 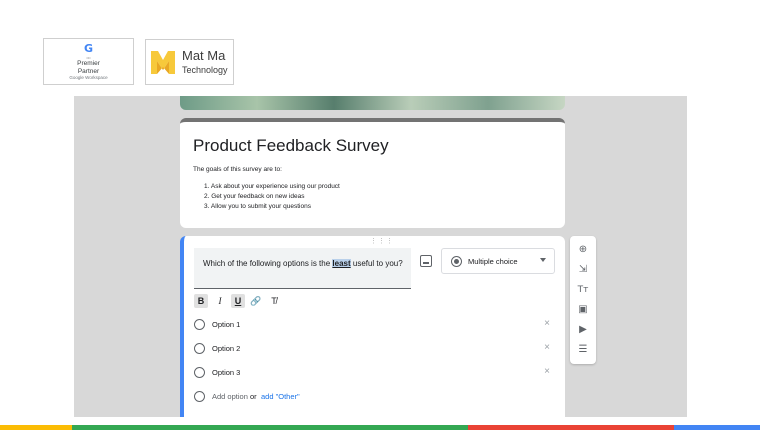 What do you see at coordinates (36, 427) in the screenshot?
I see `color-segment-yellow` at bounding box center [36, 427].